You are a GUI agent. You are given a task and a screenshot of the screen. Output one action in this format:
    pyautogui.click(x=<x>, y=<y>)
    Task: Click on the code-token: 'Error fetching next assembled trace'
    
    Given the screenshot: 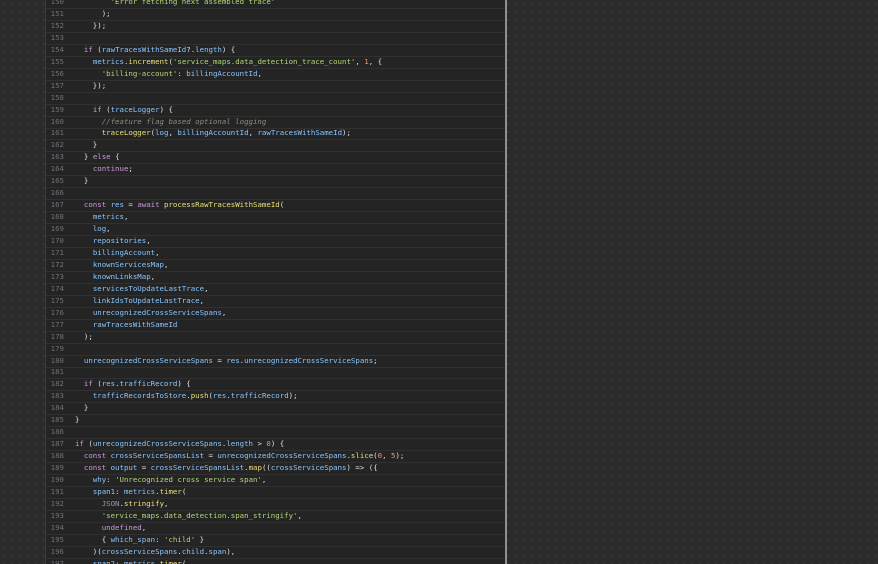 What is the action you would take?
    pyautogui.click(x=175, y=3)
    